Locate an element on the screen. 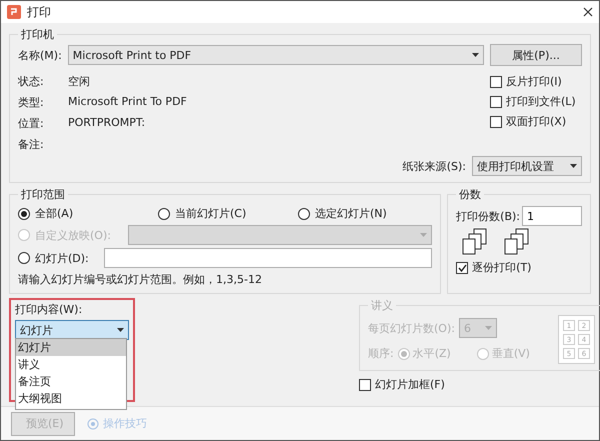  group-title: 打印范围 is located at coordinates (43, 194).